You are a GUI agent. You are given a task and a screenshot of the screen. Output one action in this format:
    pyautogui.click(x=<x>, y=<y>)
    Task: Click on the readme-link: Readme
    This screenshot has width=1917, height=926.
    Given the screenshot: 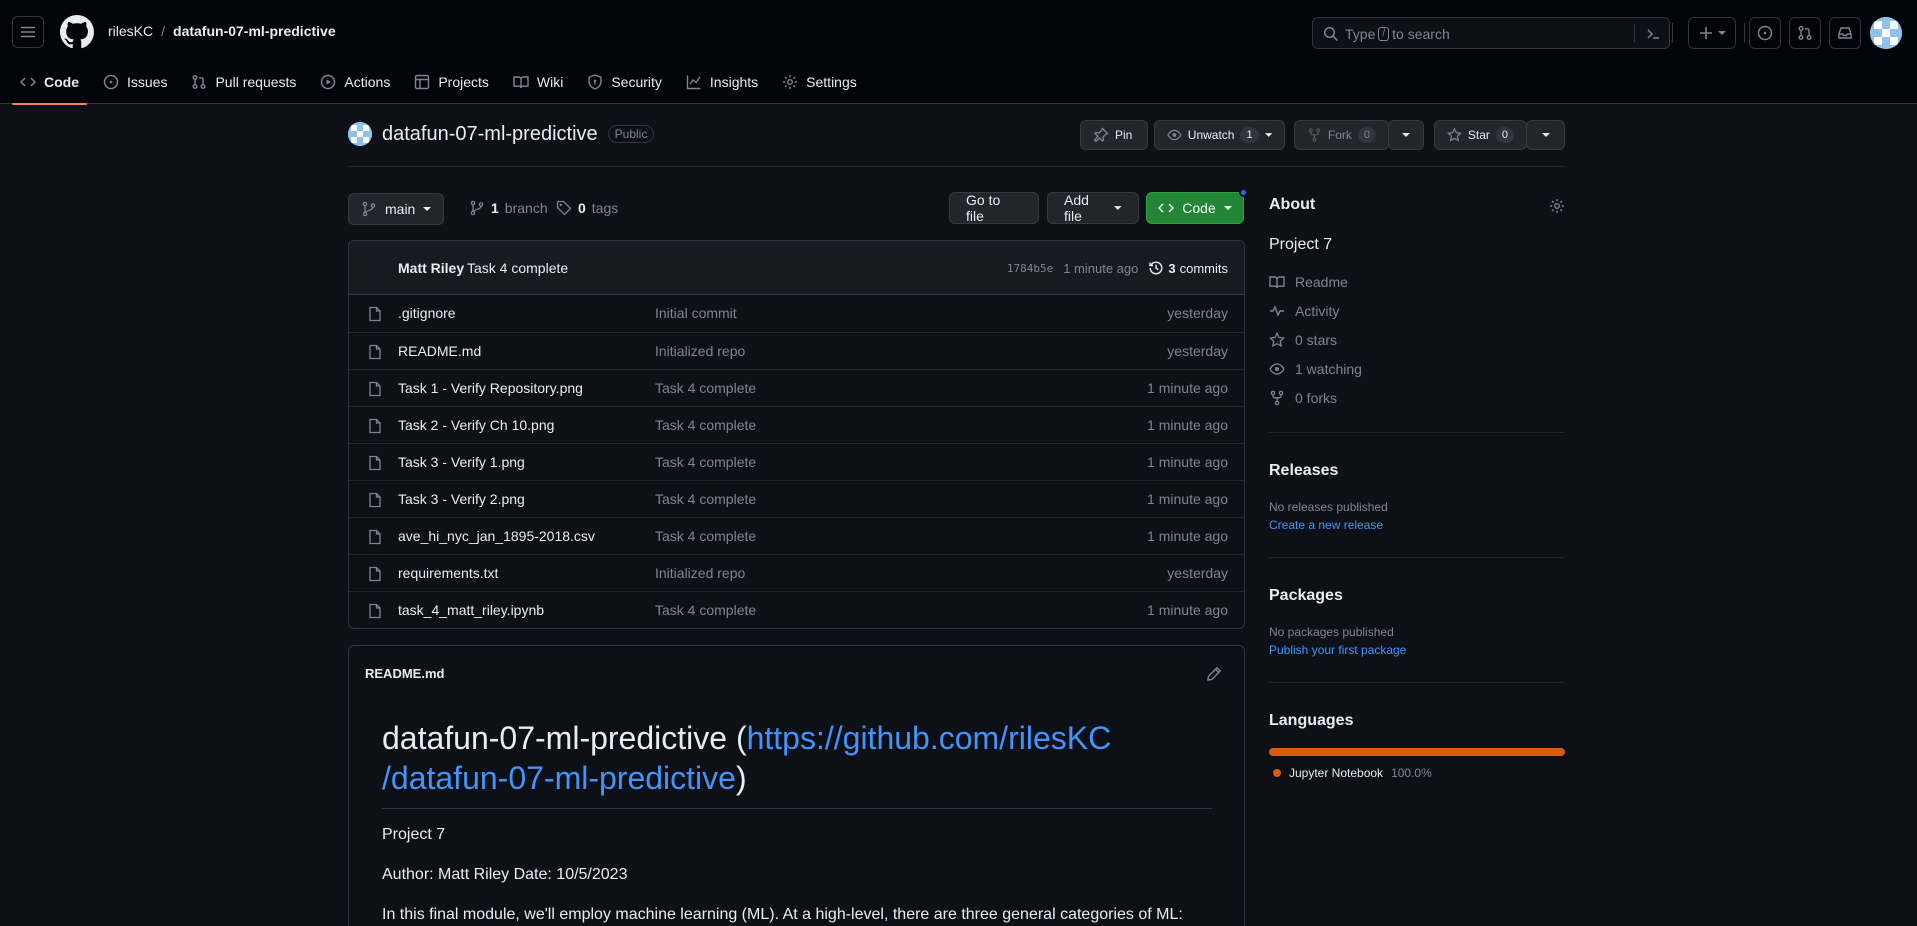 What is the action you would take?
    pyautogui.click(x=1308, y=282)
    